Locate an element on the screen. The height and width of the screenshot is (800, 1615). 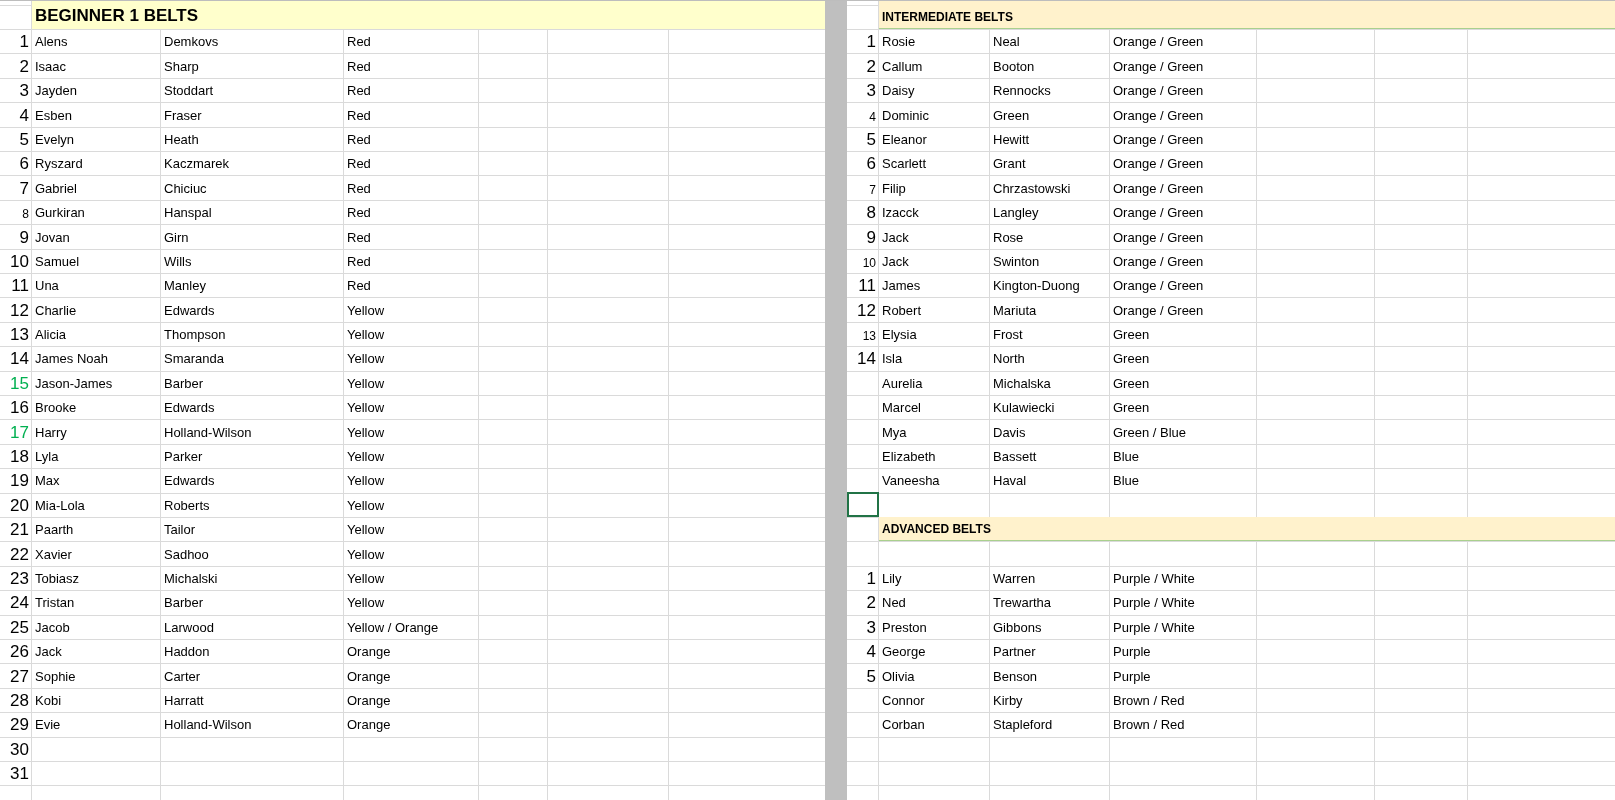
table-cell-text: Esben is located at coordinates (53, 115).